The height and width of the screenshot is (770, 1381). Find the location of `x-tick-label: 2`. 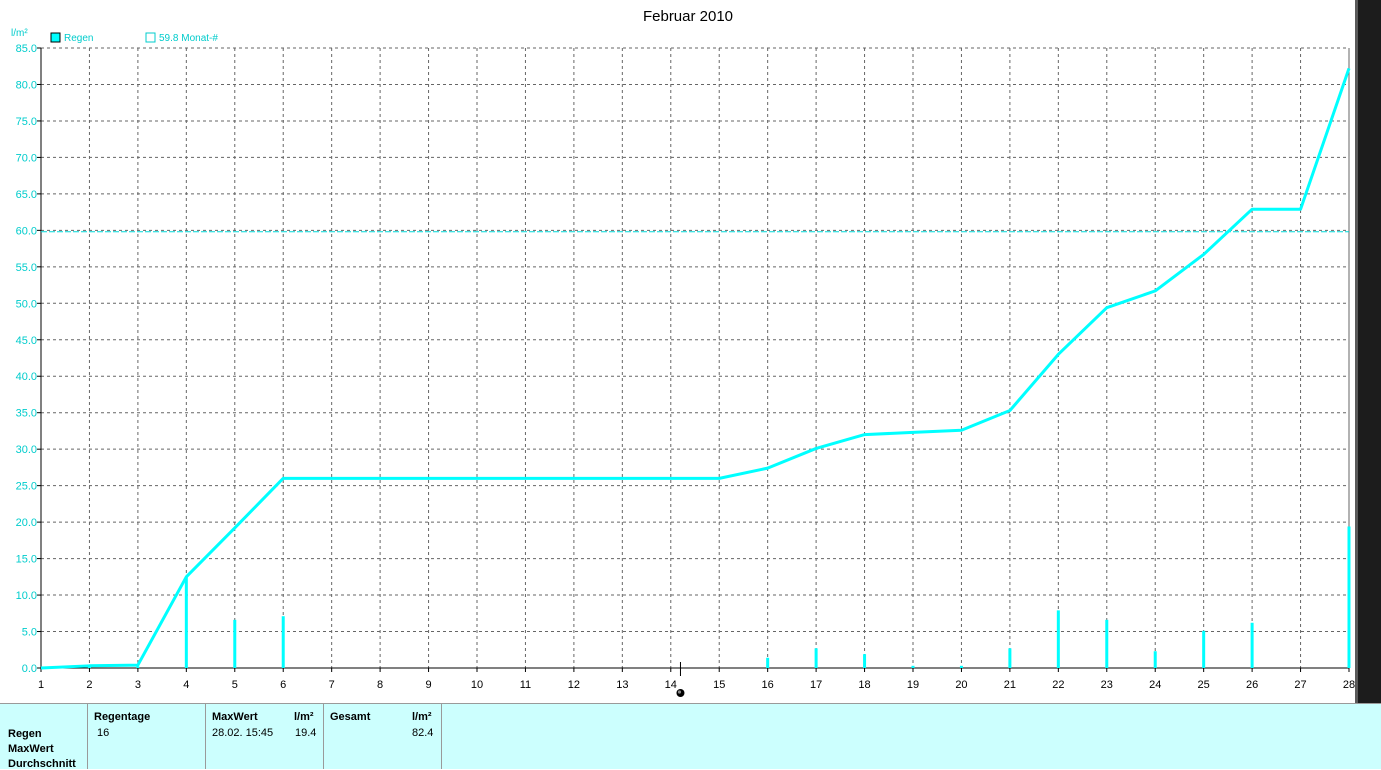

x-tick-label: 2 is located at coordinates (89, 685).